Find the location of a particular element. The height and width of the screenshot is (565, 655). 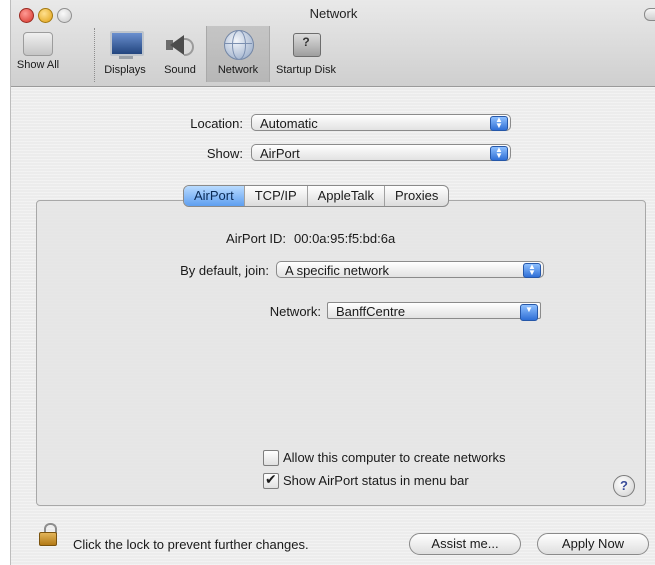

toolbar-item-label: Displays is located at coordinates (125, 70).